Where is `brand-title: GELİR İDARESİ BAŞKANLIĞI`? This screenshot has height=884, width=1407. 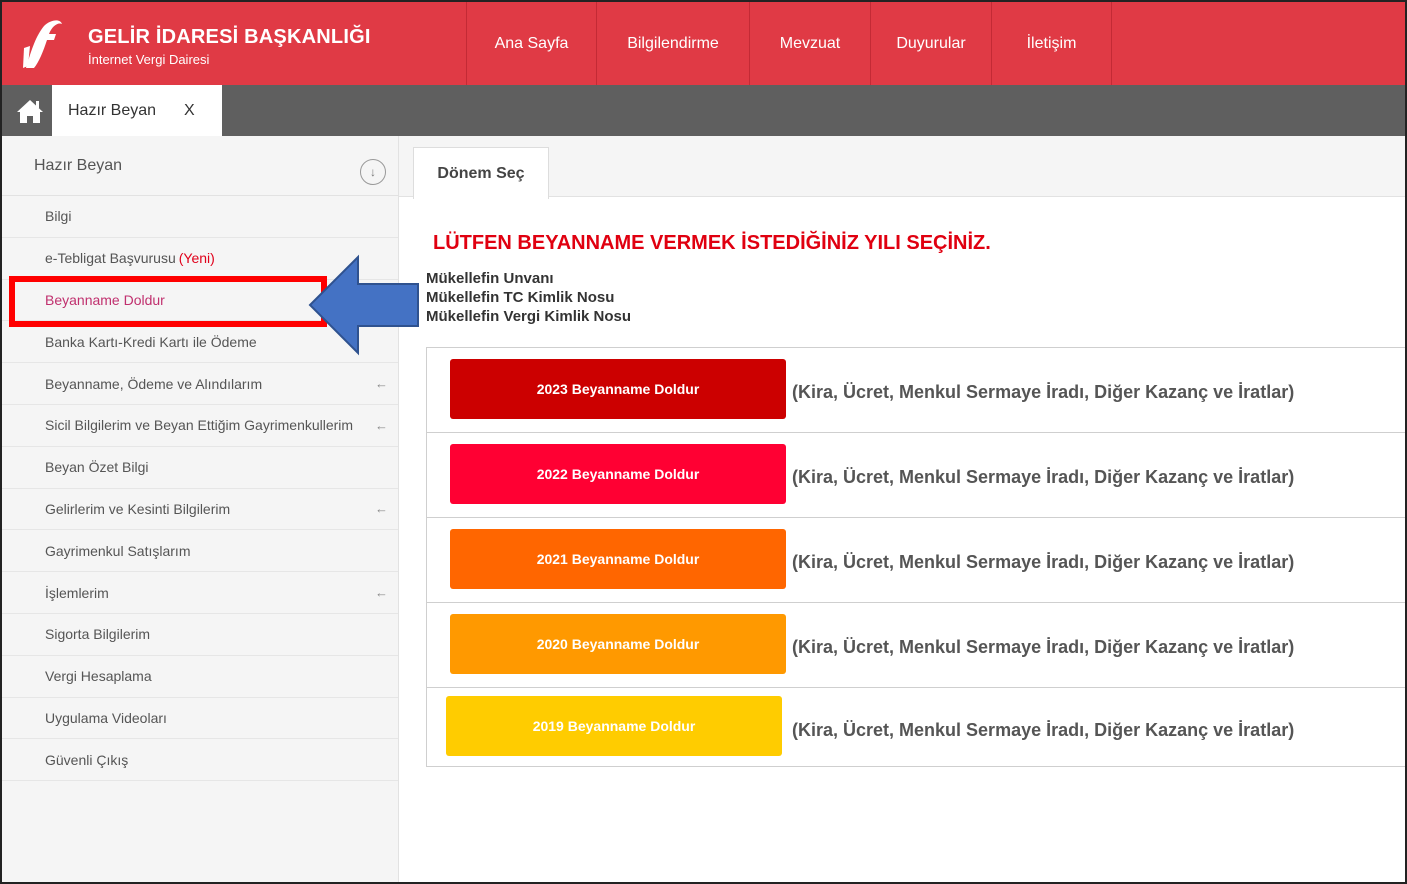 brand-title: GELİR İDARESİ BAŞKANLIĞI is located at coordinates (229, 37).